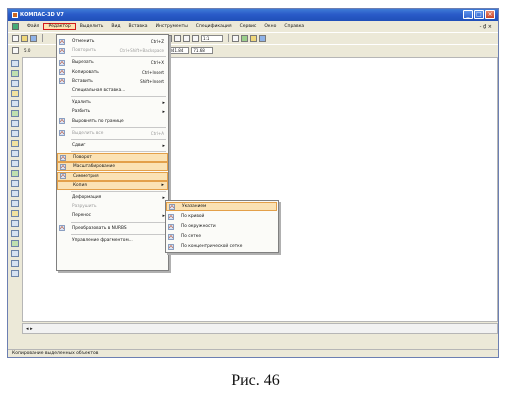  I want to click on compact-toolbar, so click(15, 184).